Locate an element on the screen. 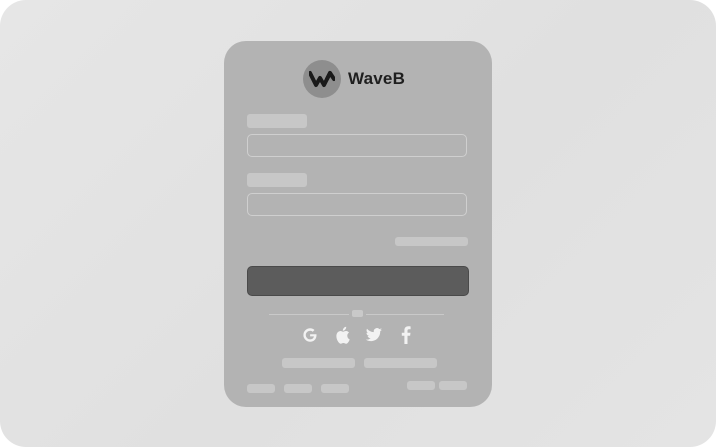  username-label-placeholder is located at coordinates (277, 121).